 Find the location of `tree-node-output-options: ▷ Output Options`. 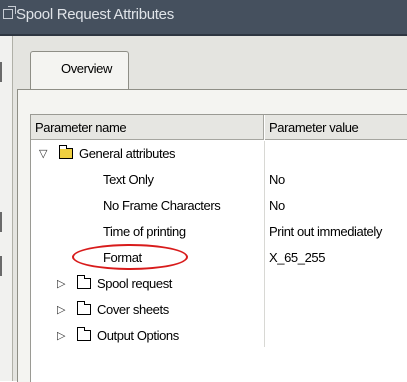

tree-node-output-options: ▷ Output Options is located at coordinates (219, 336).